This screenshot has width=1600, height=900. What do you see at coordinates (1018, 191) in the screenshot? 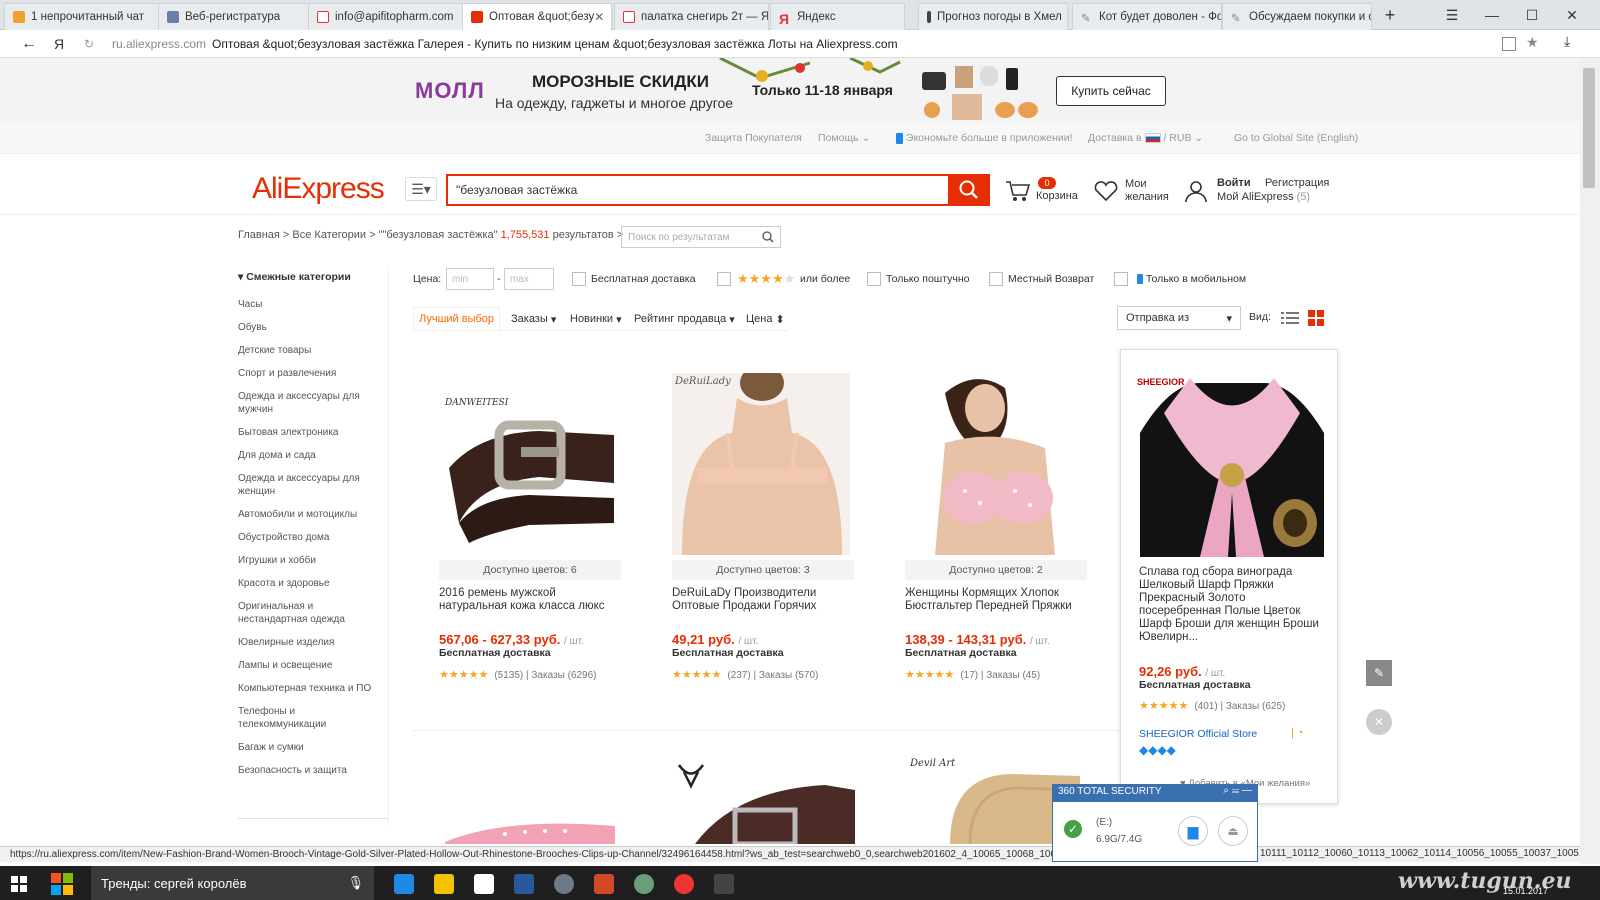
I see `cart-icon` at bounding box center [1018, 191].